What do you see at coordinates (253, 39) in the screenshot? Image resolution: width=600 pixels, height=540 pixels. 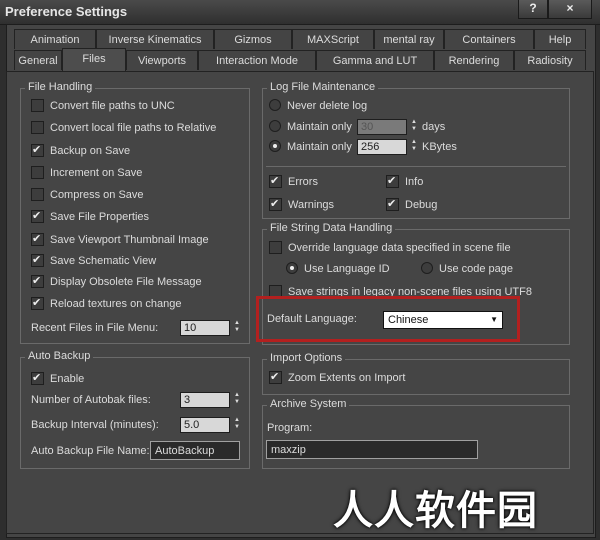 I see `tab-gizmos: Gizmos` at bounding box center [253, 39].